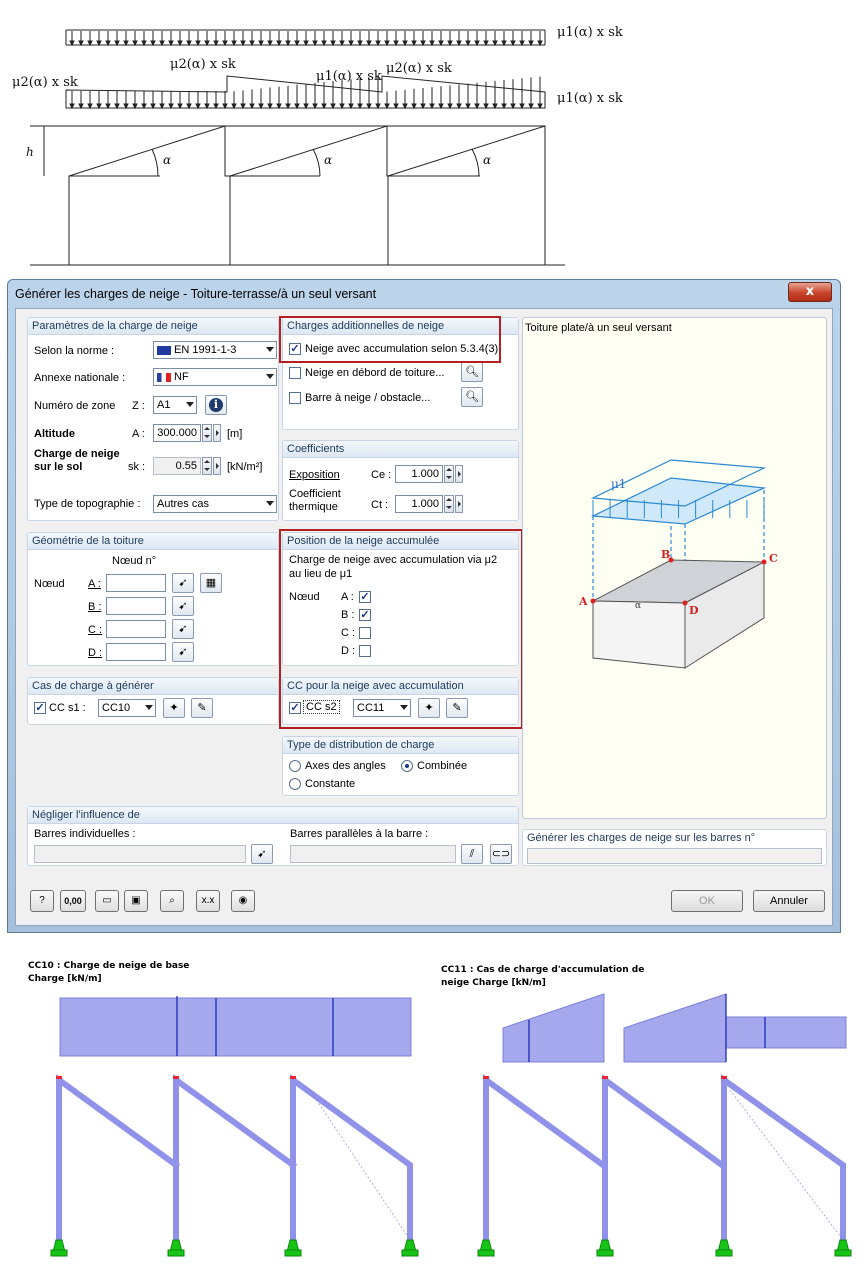  What do you see at coordinates (419, 68) in the screenshot?
I see `mid3-load-label-text: μ2(α) x sk` at bounding box center [419, 68].